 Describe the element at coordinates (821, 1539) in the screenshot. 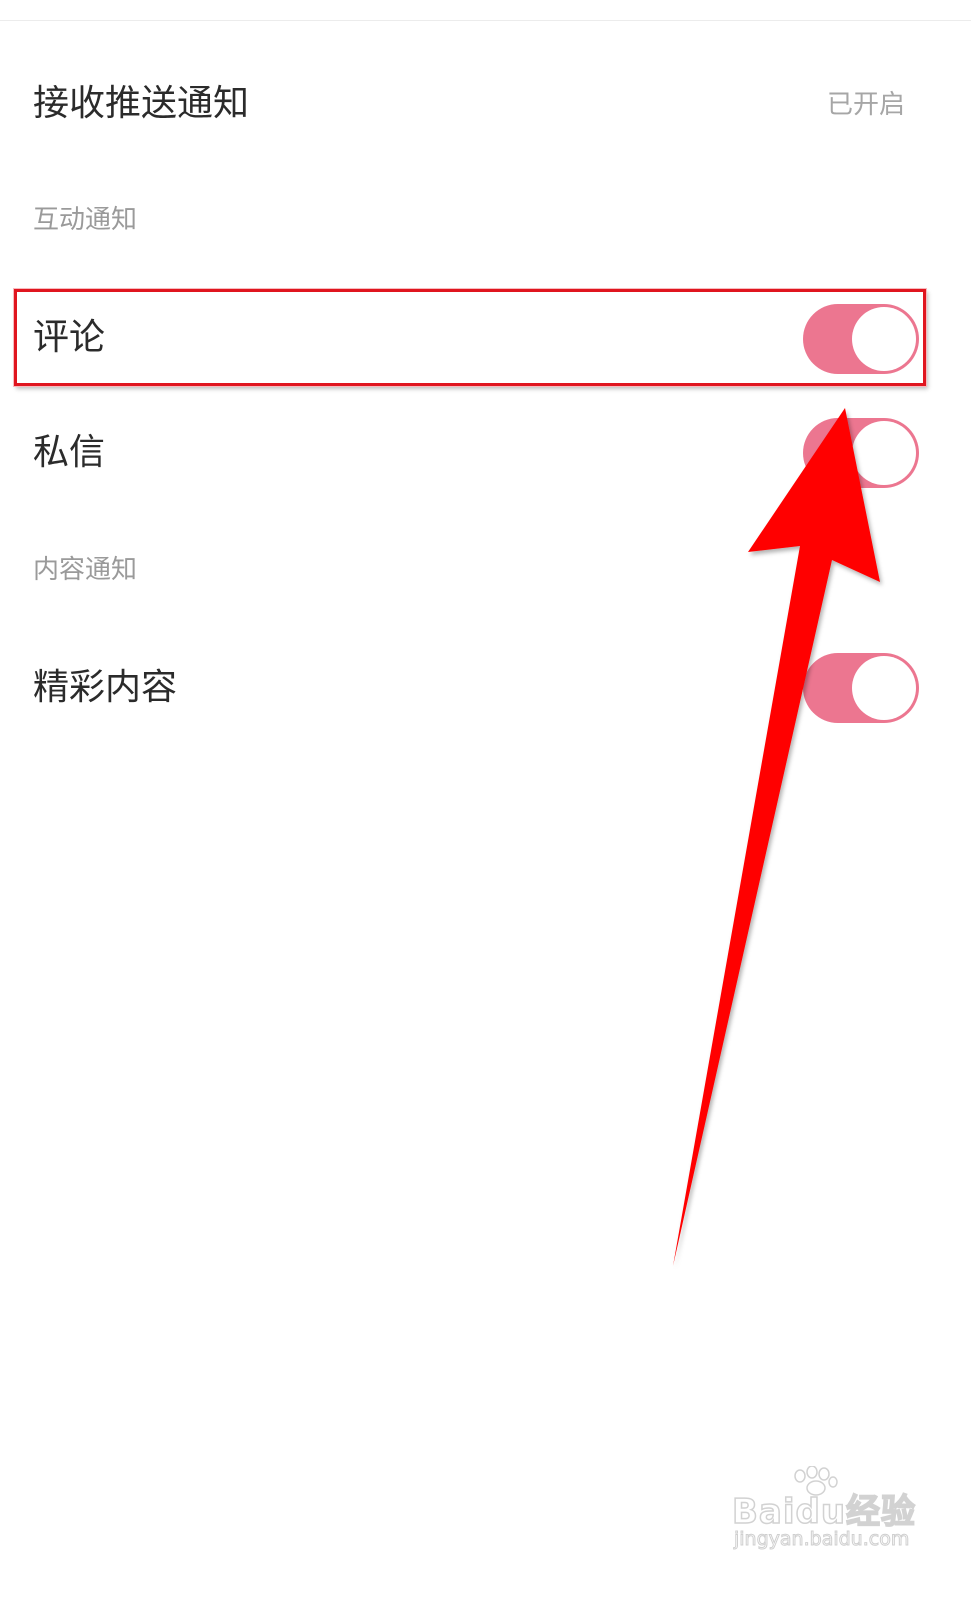

I see `watermark-url: jingyan.baidu.com` at that location.